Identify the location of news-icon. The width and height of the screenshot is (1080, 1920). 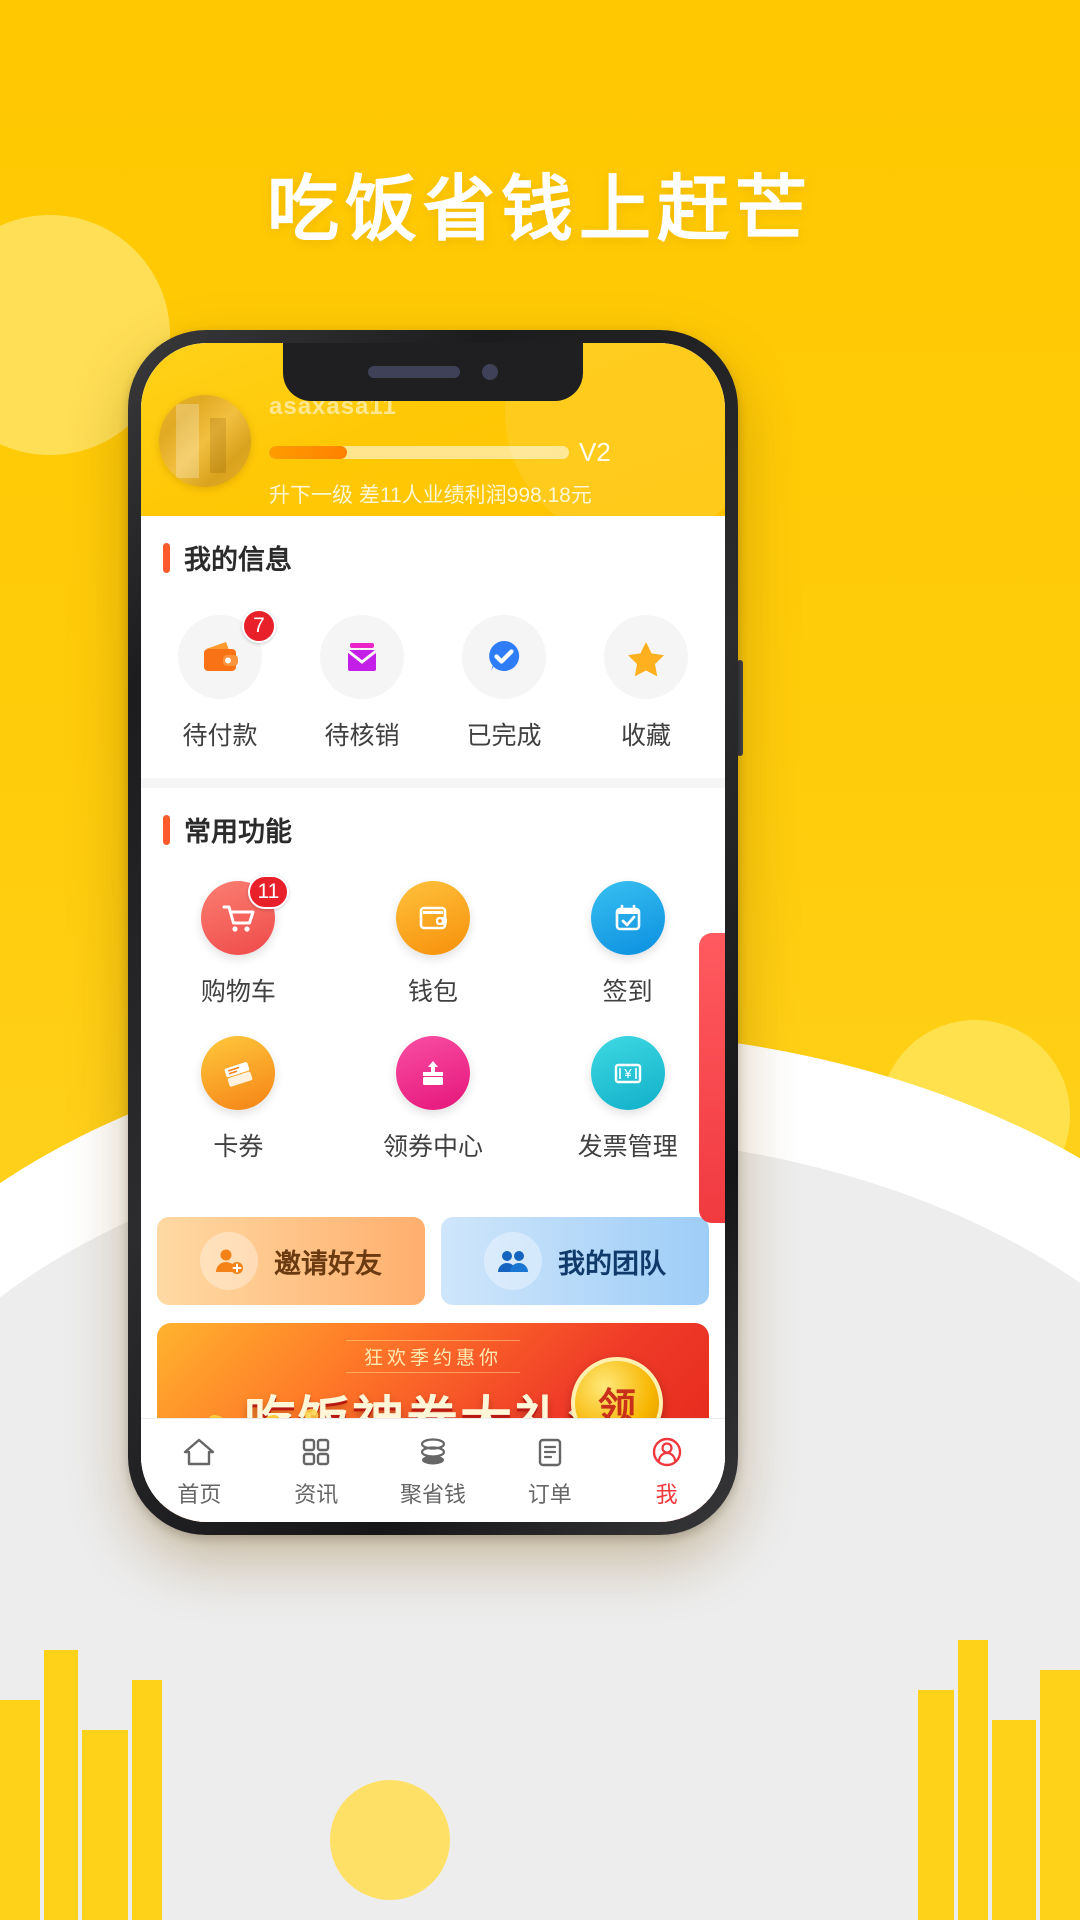
(316, 1451).